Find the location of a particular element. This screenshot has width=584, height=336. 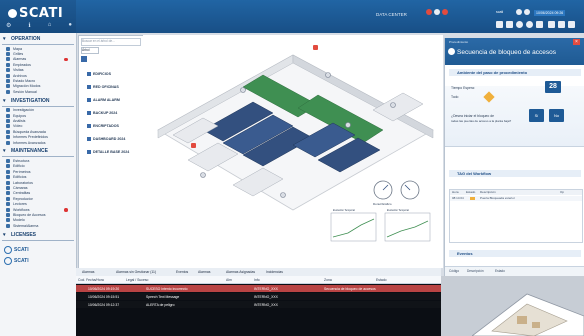

gear-icon: ⚙ is located at coordinates (8, 26).